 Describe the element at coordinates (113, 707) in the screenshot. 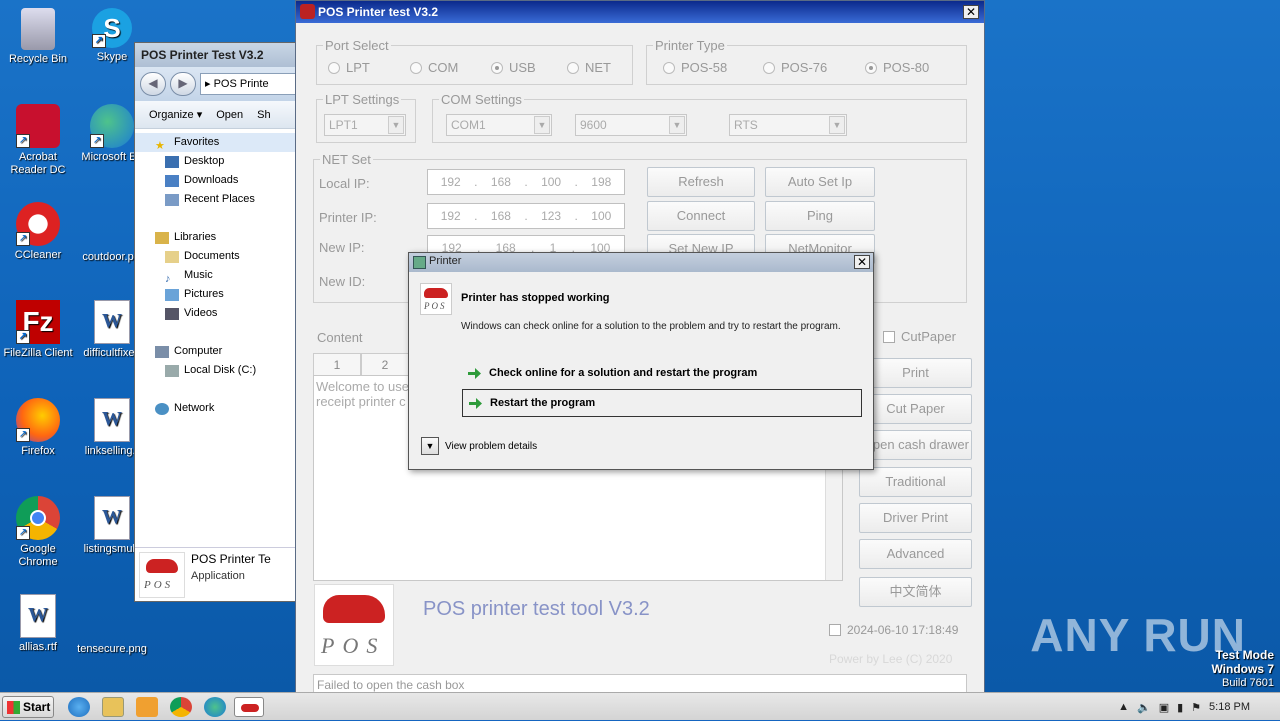

I see `explorer-icon` at that location.